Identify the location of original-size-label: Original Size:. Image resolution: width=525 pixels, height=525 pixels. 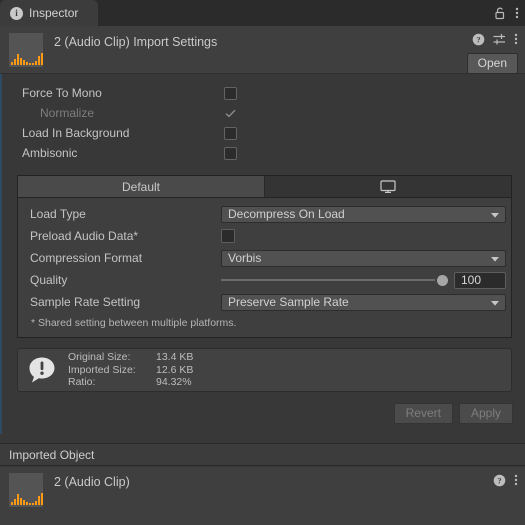
(99, 357).